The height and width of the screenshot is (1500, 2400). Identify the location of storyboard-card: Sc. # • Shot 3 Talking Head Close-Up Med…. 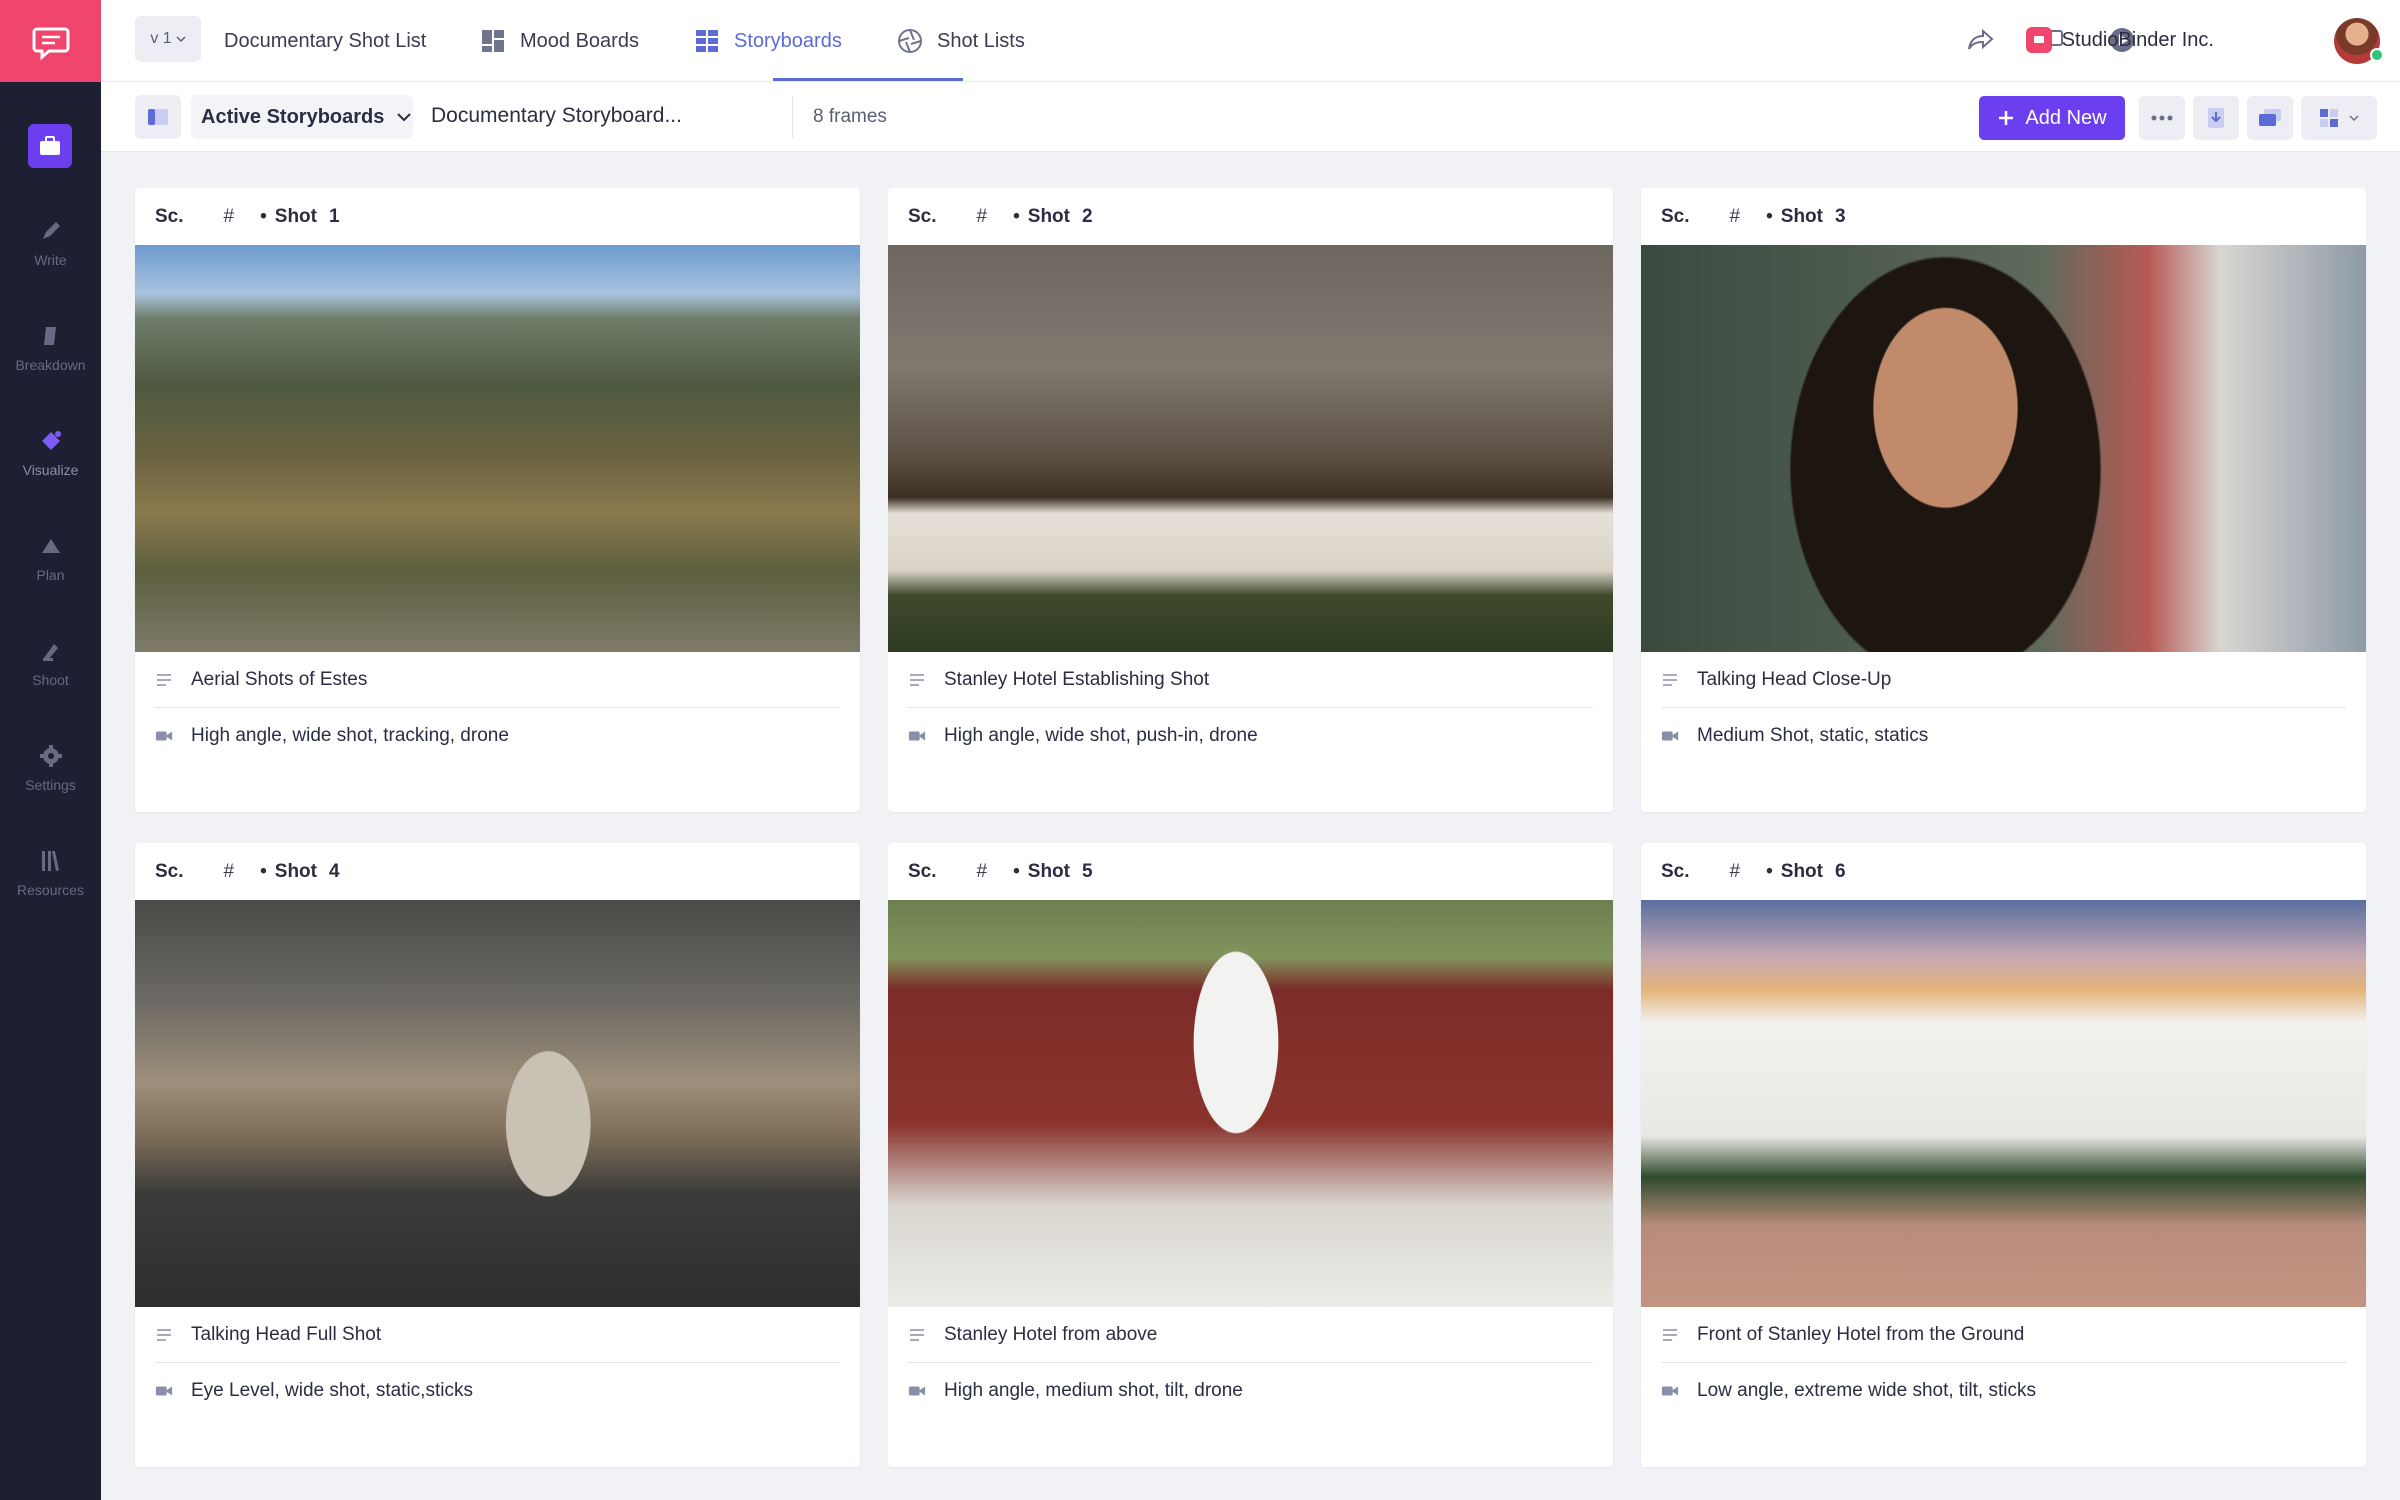
(2003, 500).